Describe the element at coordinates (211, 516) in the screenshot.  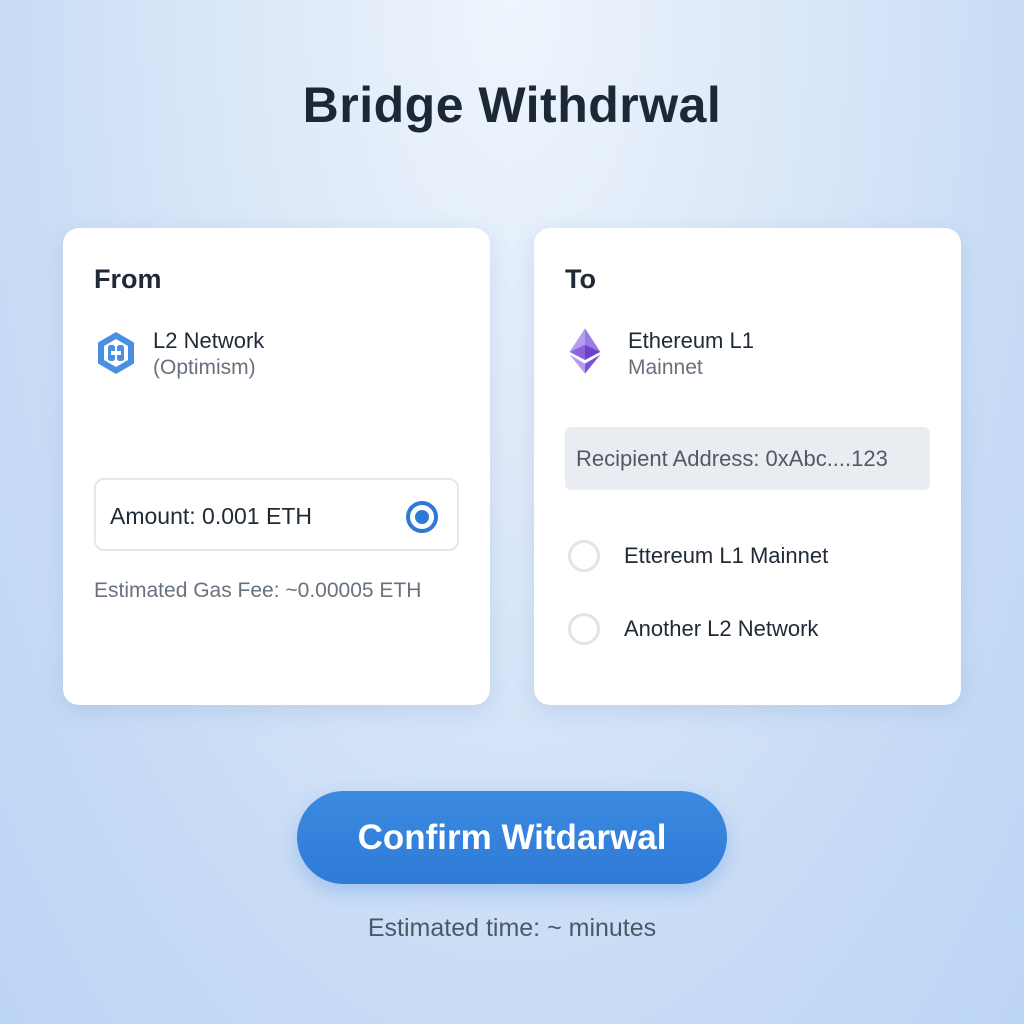
I see `amount-label: Amount: 0.001 ETH` at that location.